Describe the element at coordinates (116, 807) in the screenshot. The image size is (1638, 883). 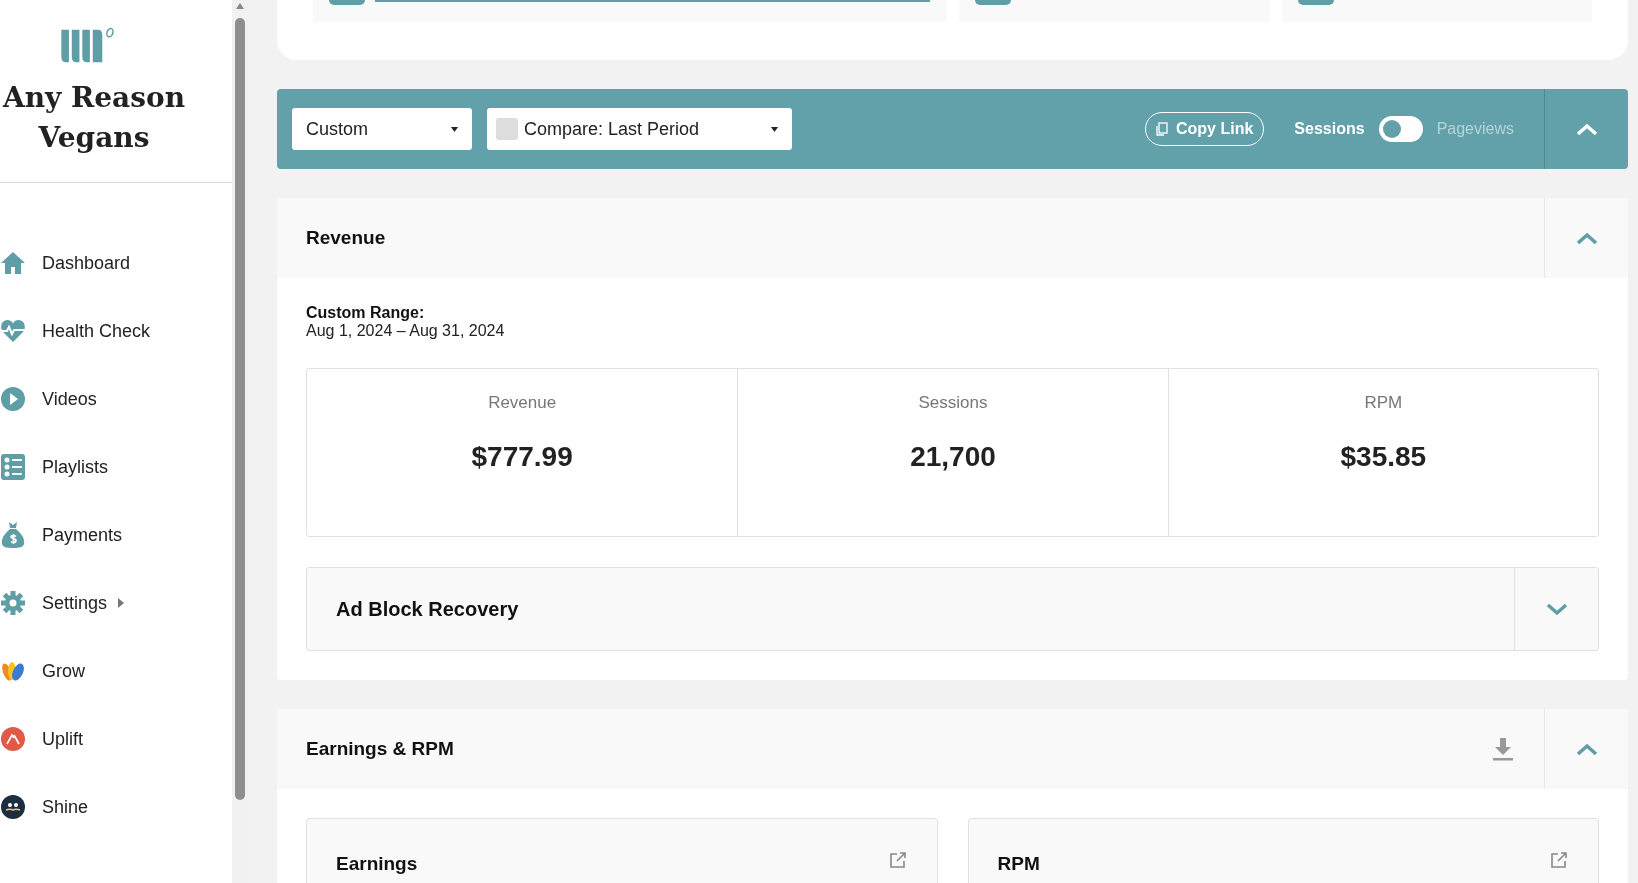
I see `nav-item: Shine` at that location.